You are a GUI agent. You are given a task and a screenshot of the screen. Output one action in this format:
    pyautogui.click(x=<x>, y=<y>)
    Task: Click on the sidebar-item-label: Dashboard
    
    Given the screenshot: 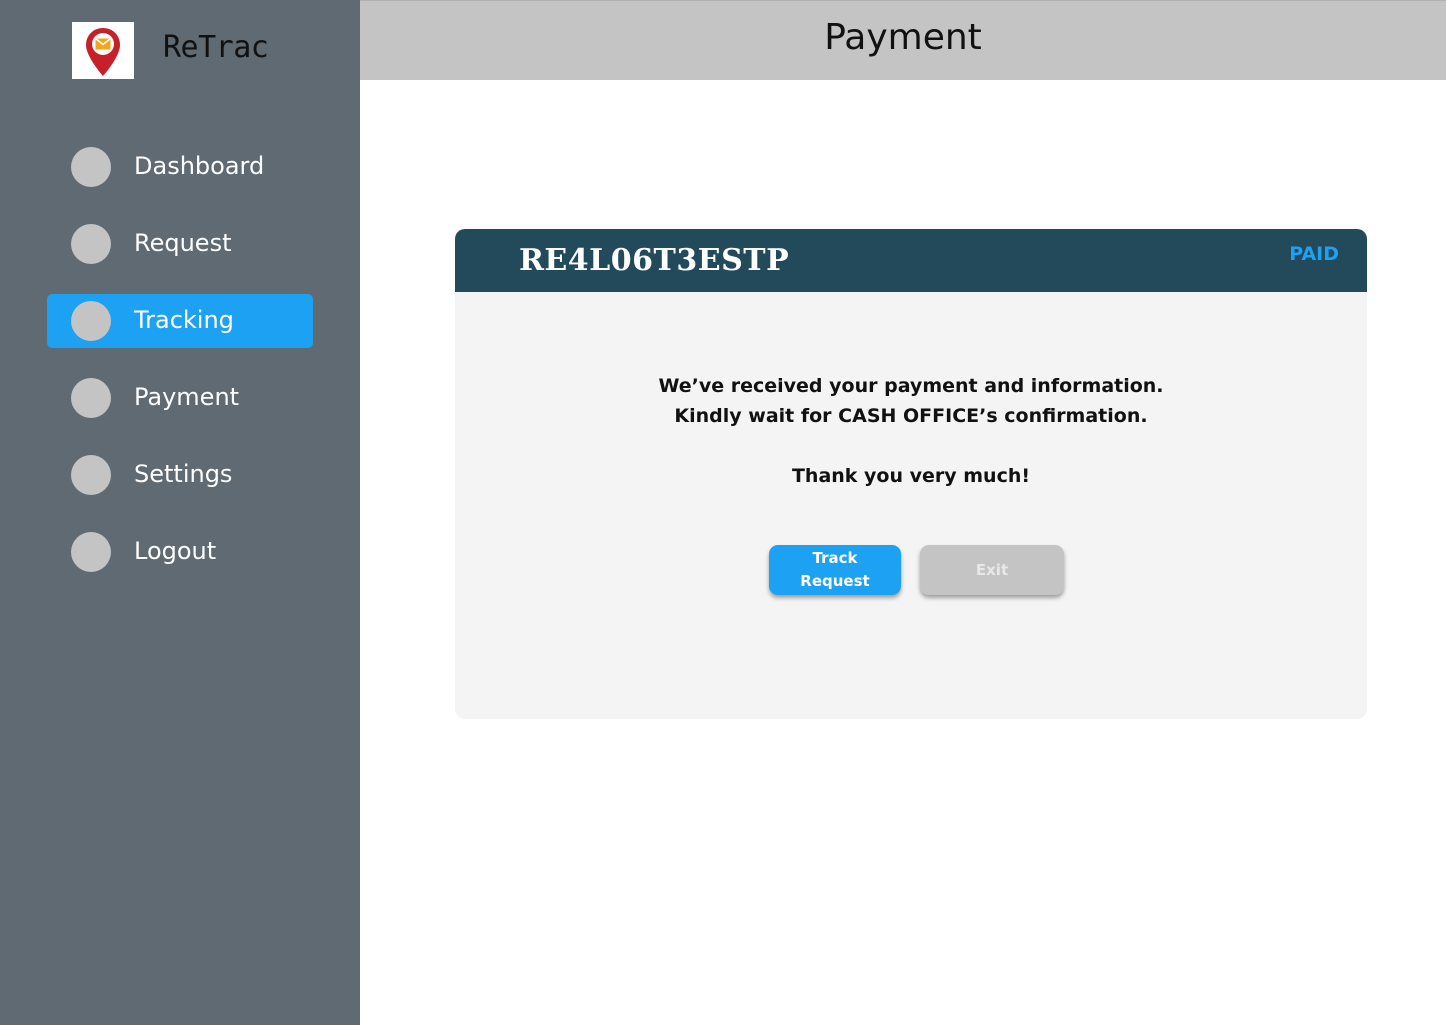 What is the action you would take?
    pyautogui.click(x=199, y=166)
    